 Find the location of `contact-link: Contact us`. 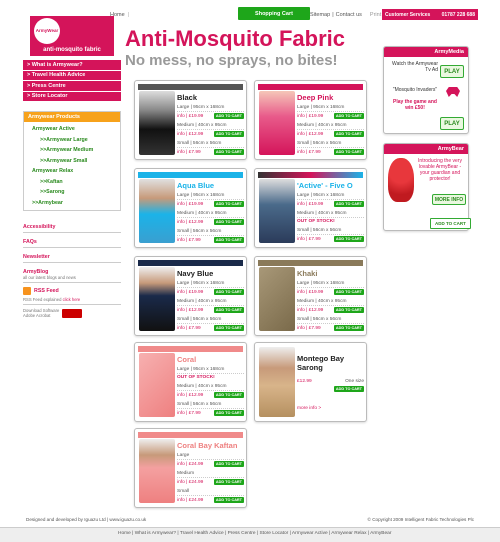

contact-link: Contact us is located at coordinates (349, 15).